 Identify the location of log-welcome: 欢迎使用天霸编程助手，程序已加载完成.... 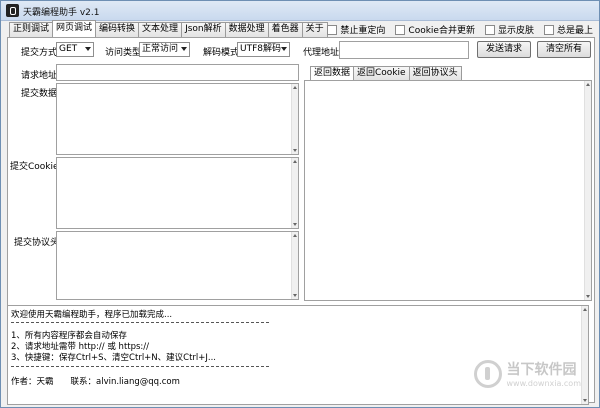
(92, 315).